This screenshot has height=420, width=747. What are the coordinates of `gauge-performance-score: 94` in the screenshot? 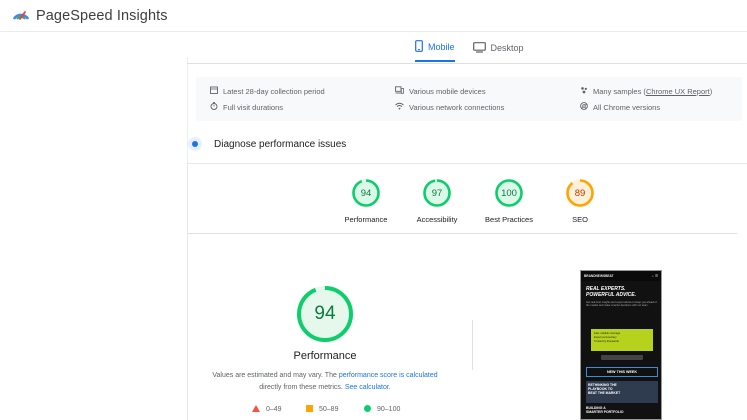 It's located at (366, 193).